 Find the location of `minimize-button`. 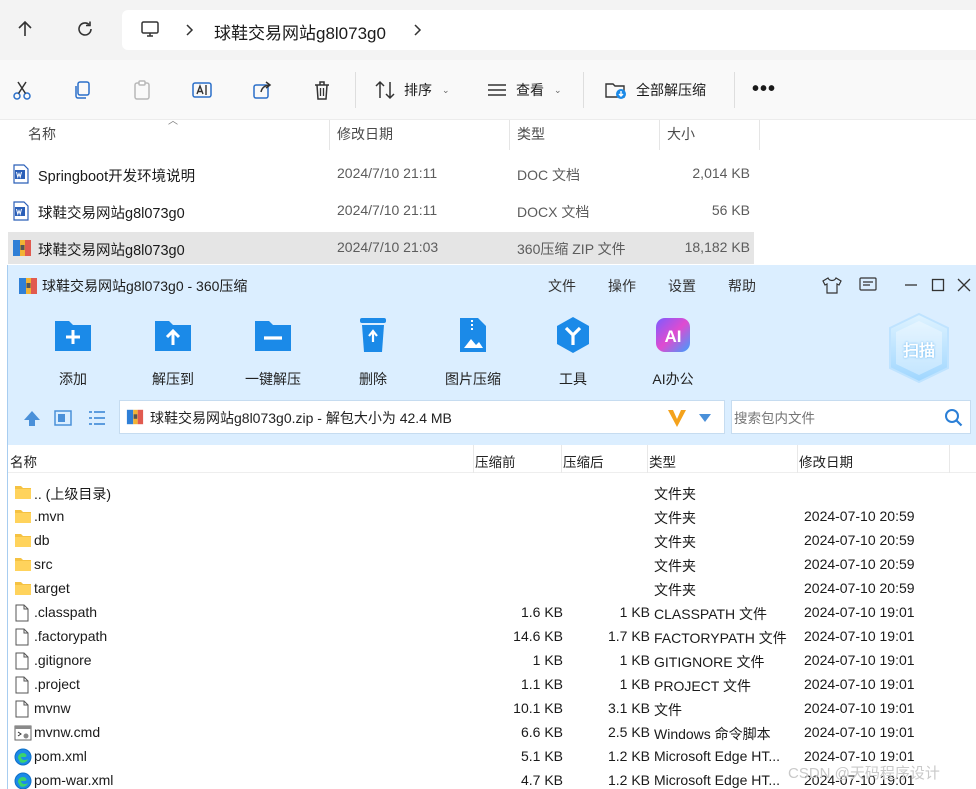

minimize-button is located at coordinates (911, 285).